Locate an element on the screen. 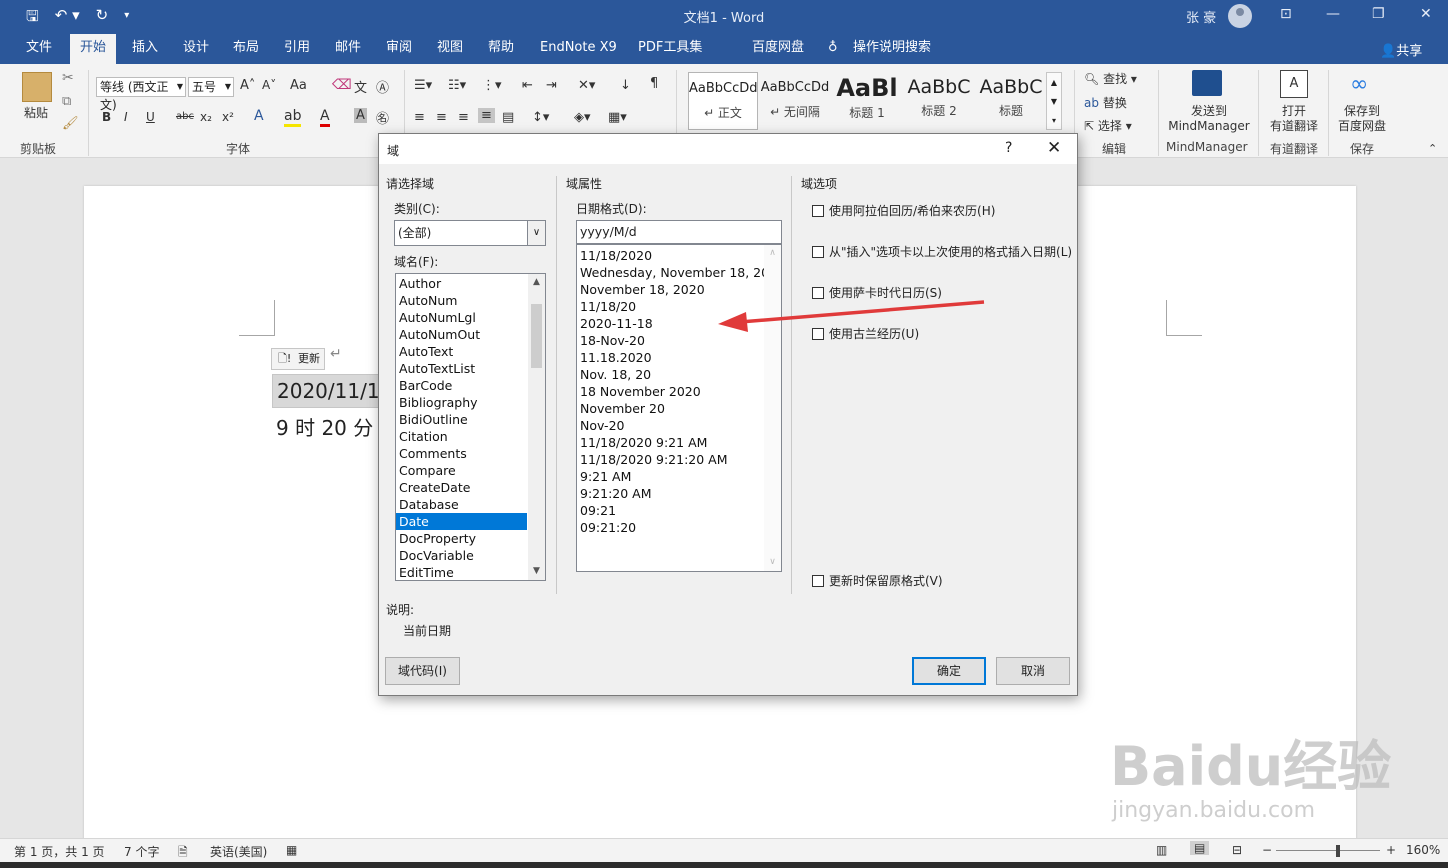  arrow-head is located at coordinates (733, 322).